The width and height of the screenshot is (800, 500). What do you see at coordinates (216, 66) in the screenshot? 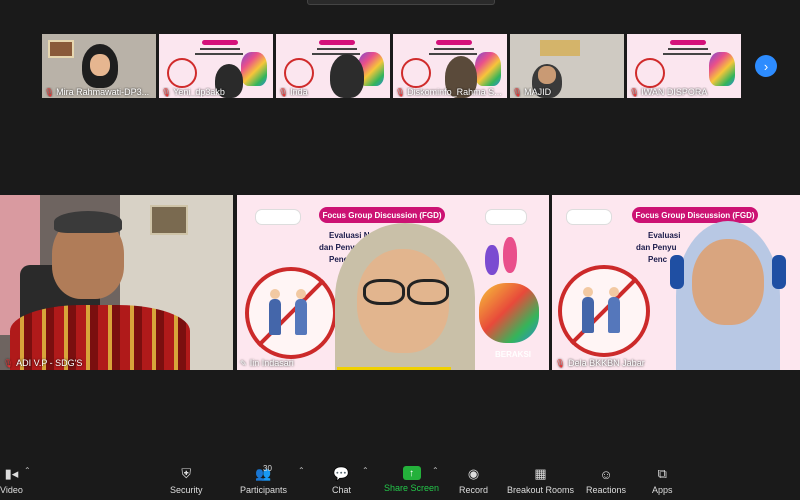
I see `participant-thumbnail: 🎙 Yeni_dp3akb` at bounding box center [216, 66].